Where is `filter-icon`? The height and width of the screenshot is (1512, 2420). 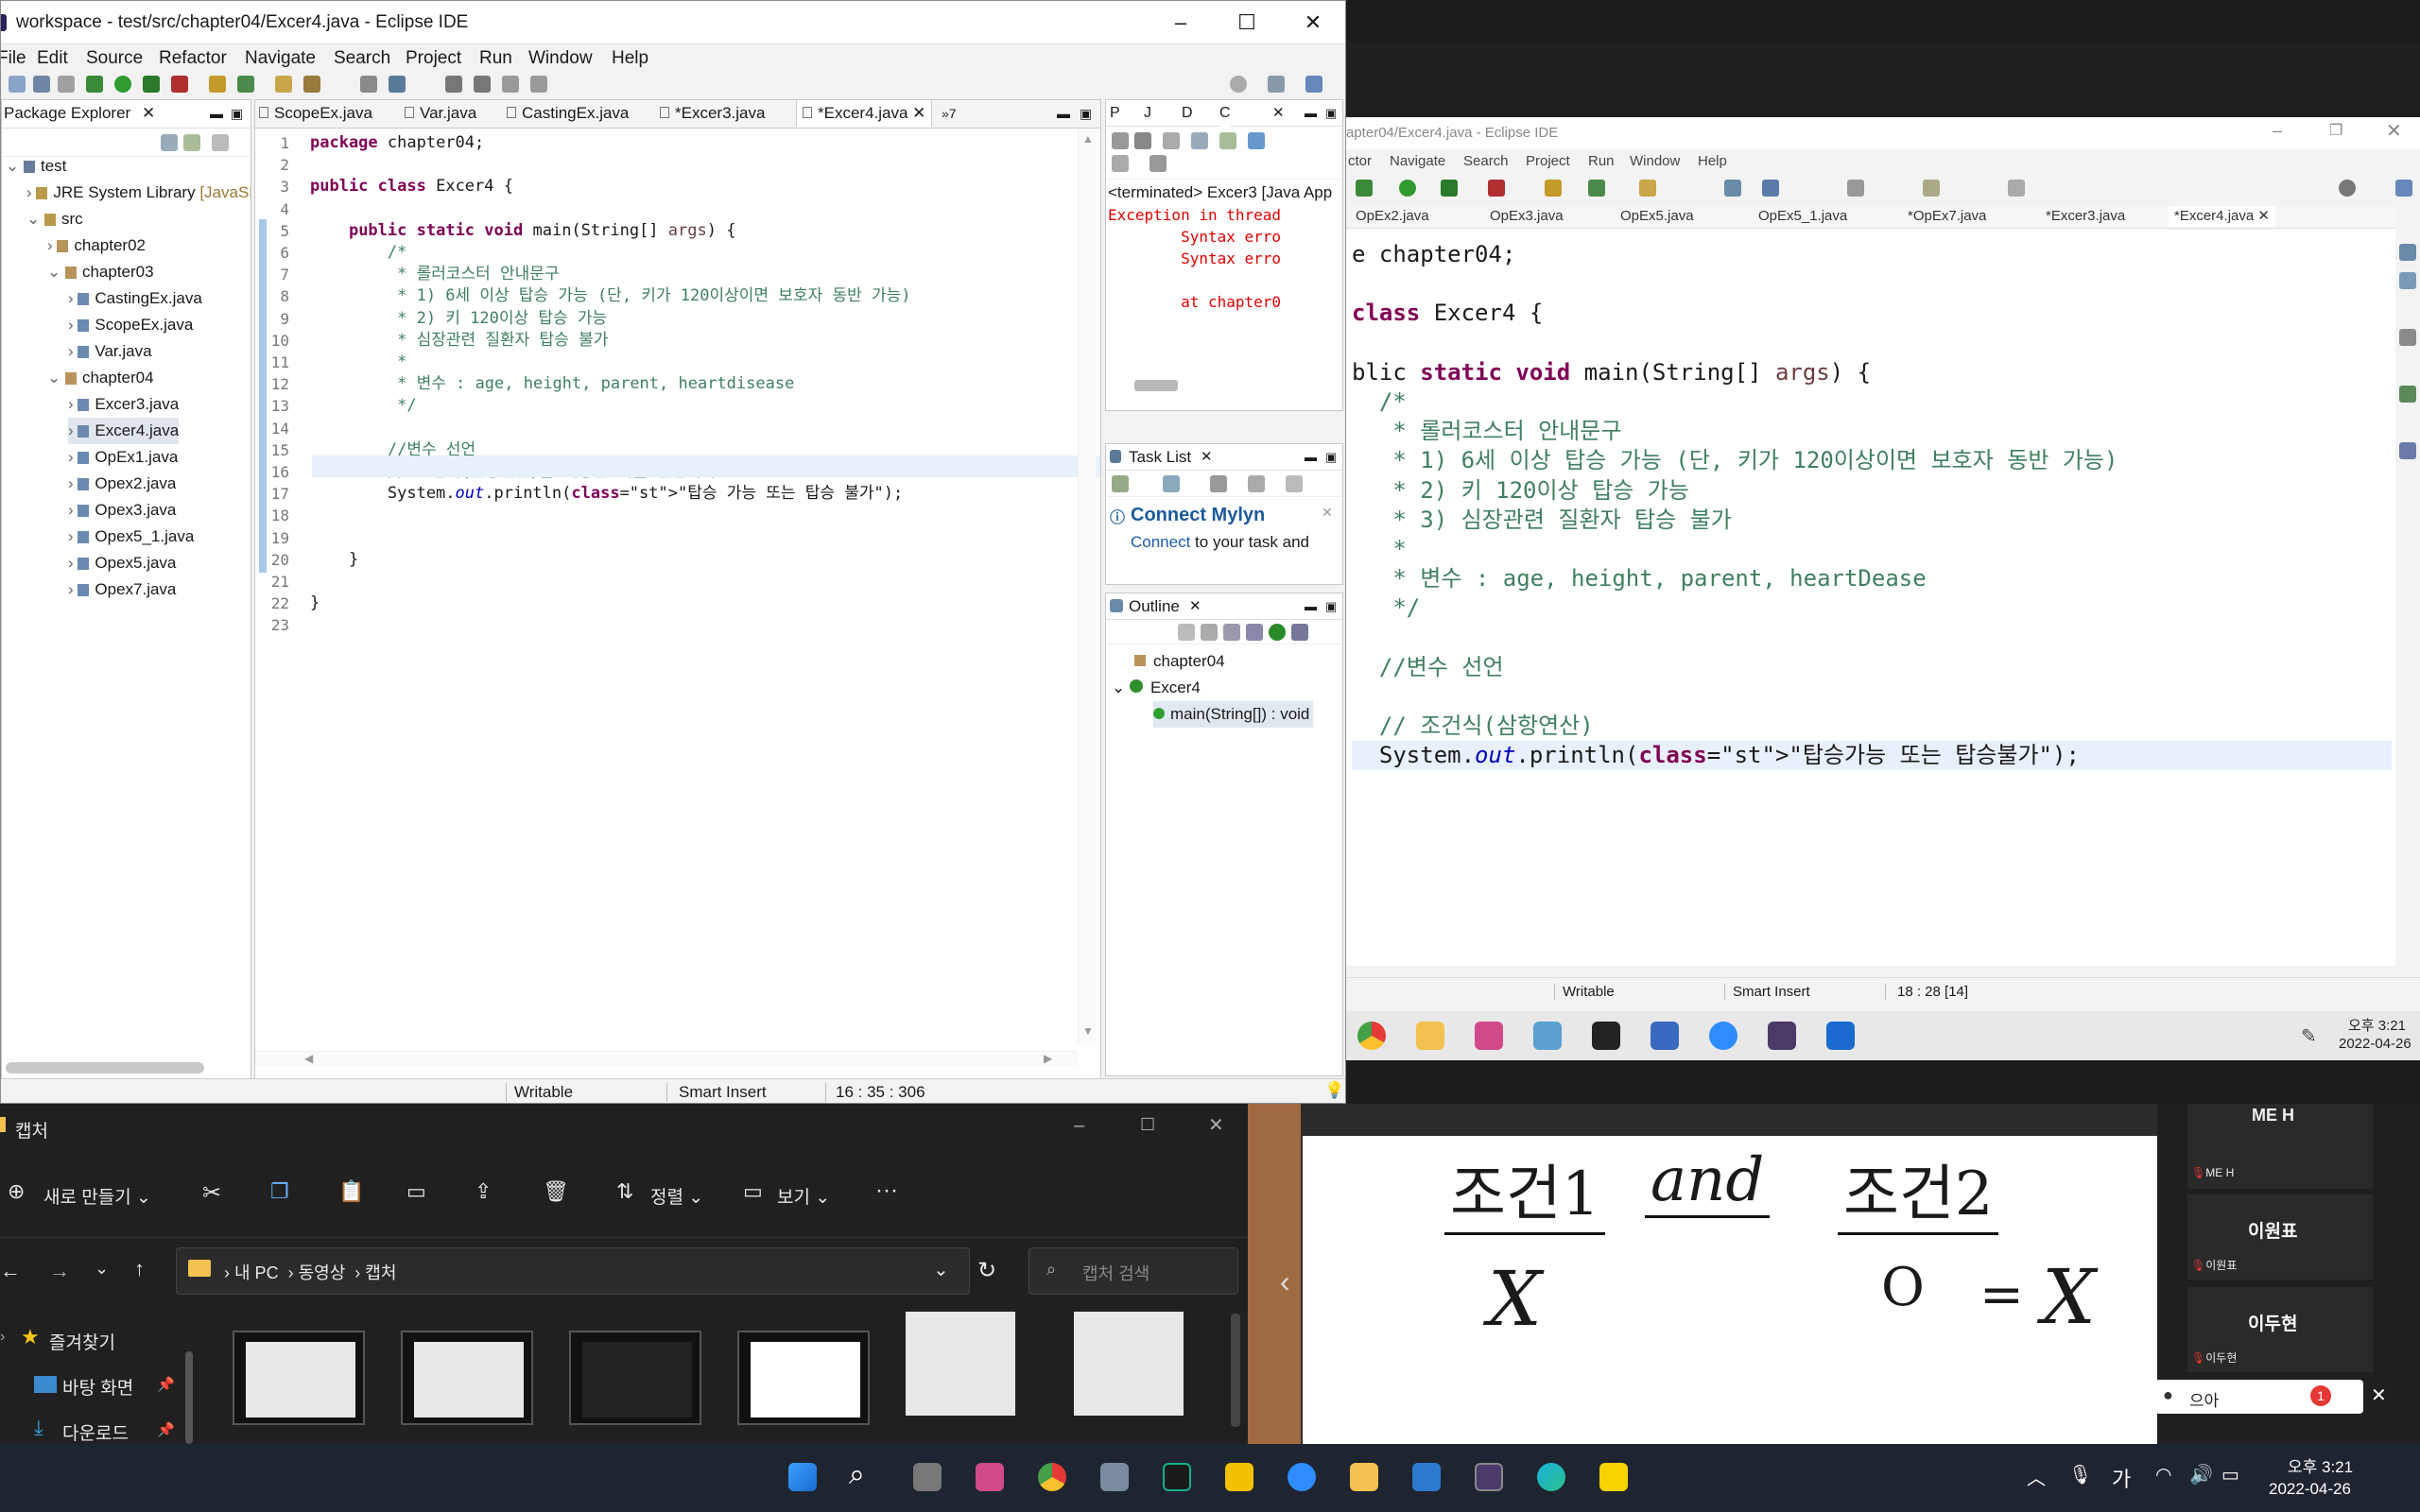
filter-icon is located at coordinates (1218, 483).